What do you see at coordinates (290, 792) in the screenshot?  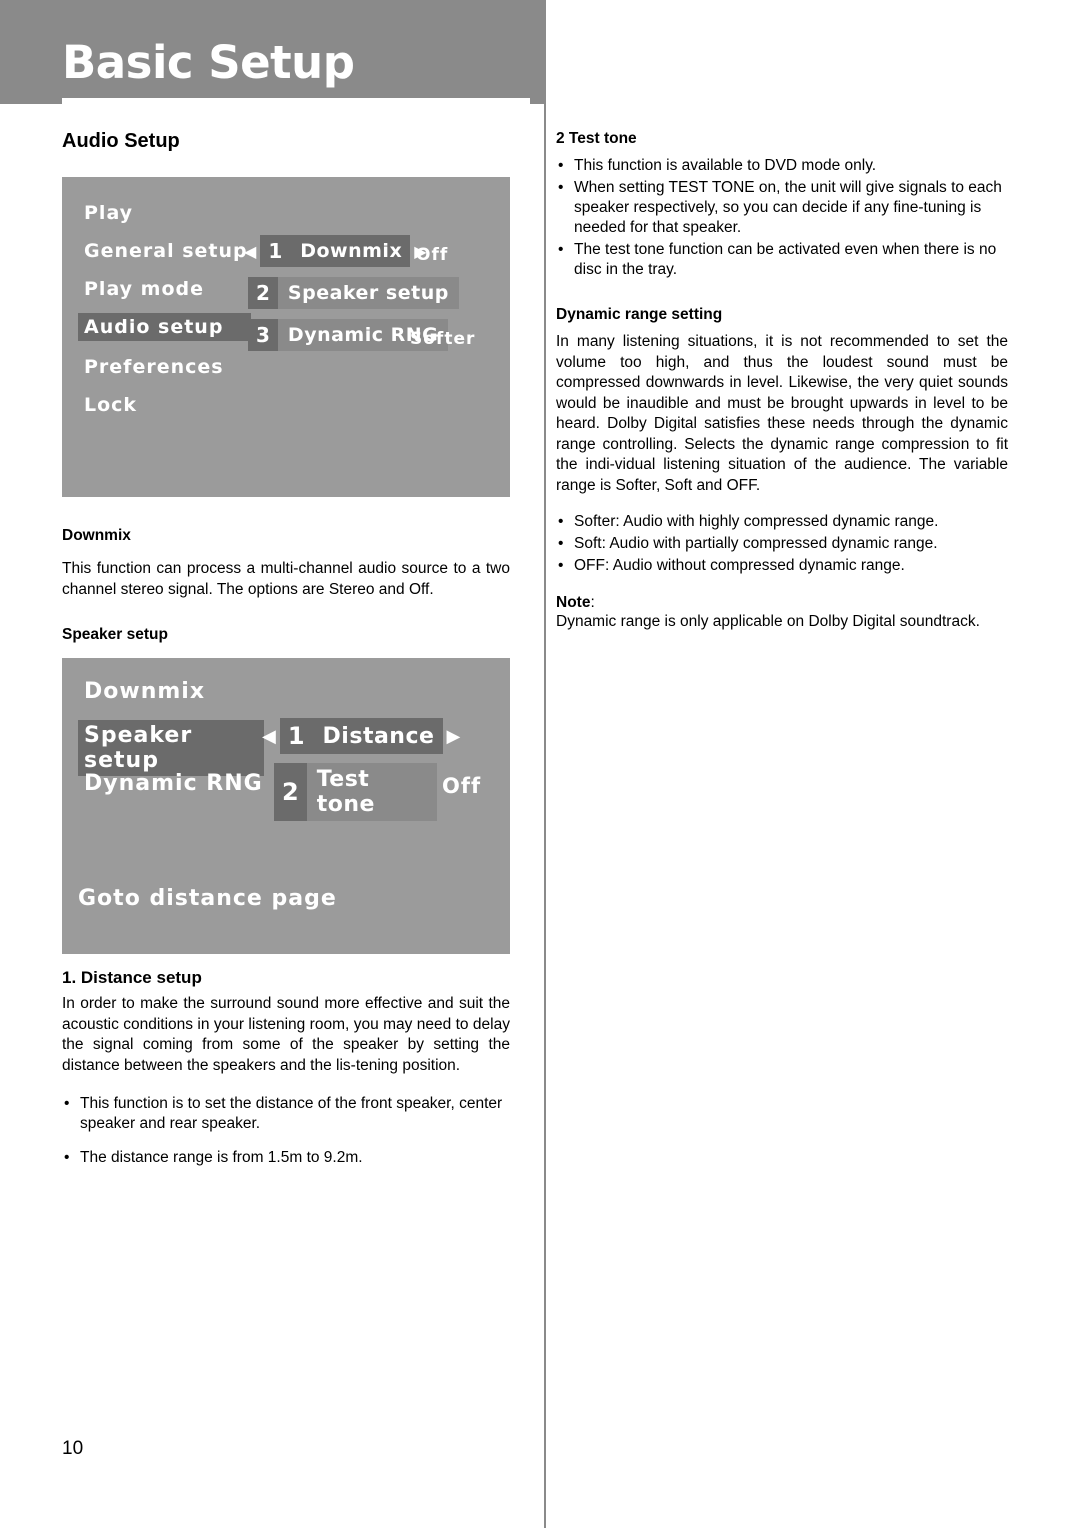 I see `osd2-testtone-number: 2` at bounding box center [290, 792].